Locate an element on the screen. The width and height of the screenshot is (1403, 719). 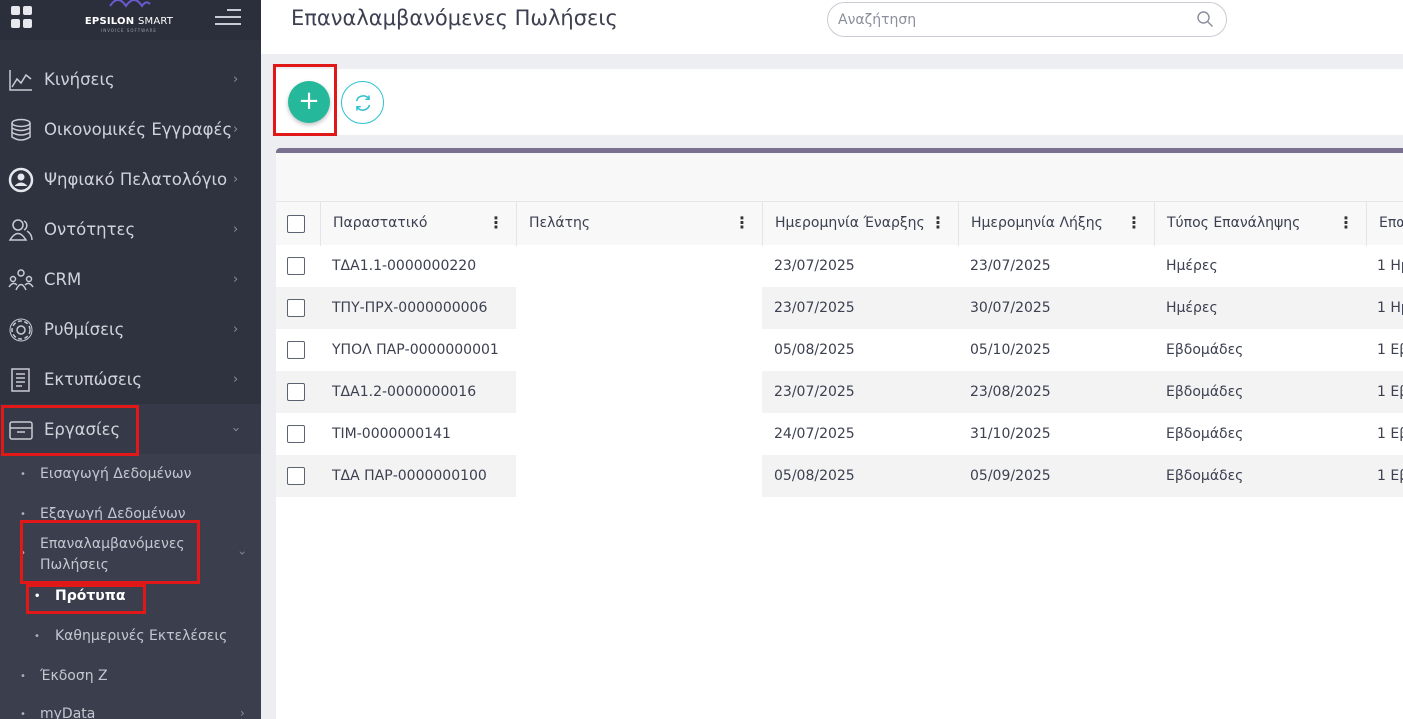
add-button: + is located at coordinates (309, 102).